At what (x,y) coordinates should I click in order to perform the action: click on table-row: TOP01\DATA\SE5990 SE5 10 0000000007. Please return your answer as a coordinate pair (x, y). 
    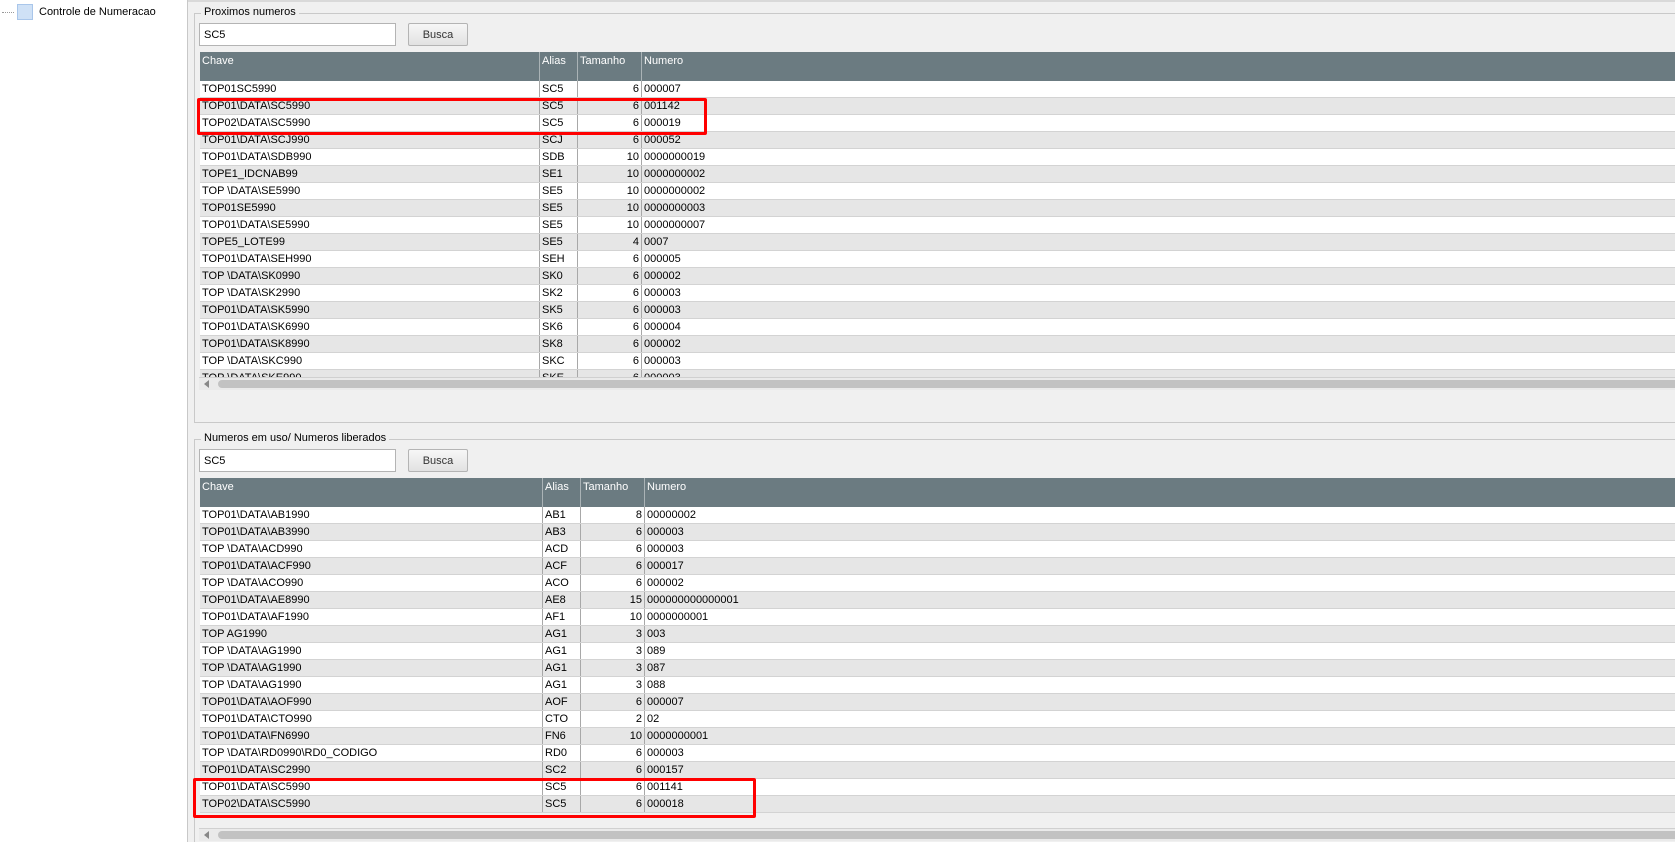
    Looking at the image, I should click on (937, 225).